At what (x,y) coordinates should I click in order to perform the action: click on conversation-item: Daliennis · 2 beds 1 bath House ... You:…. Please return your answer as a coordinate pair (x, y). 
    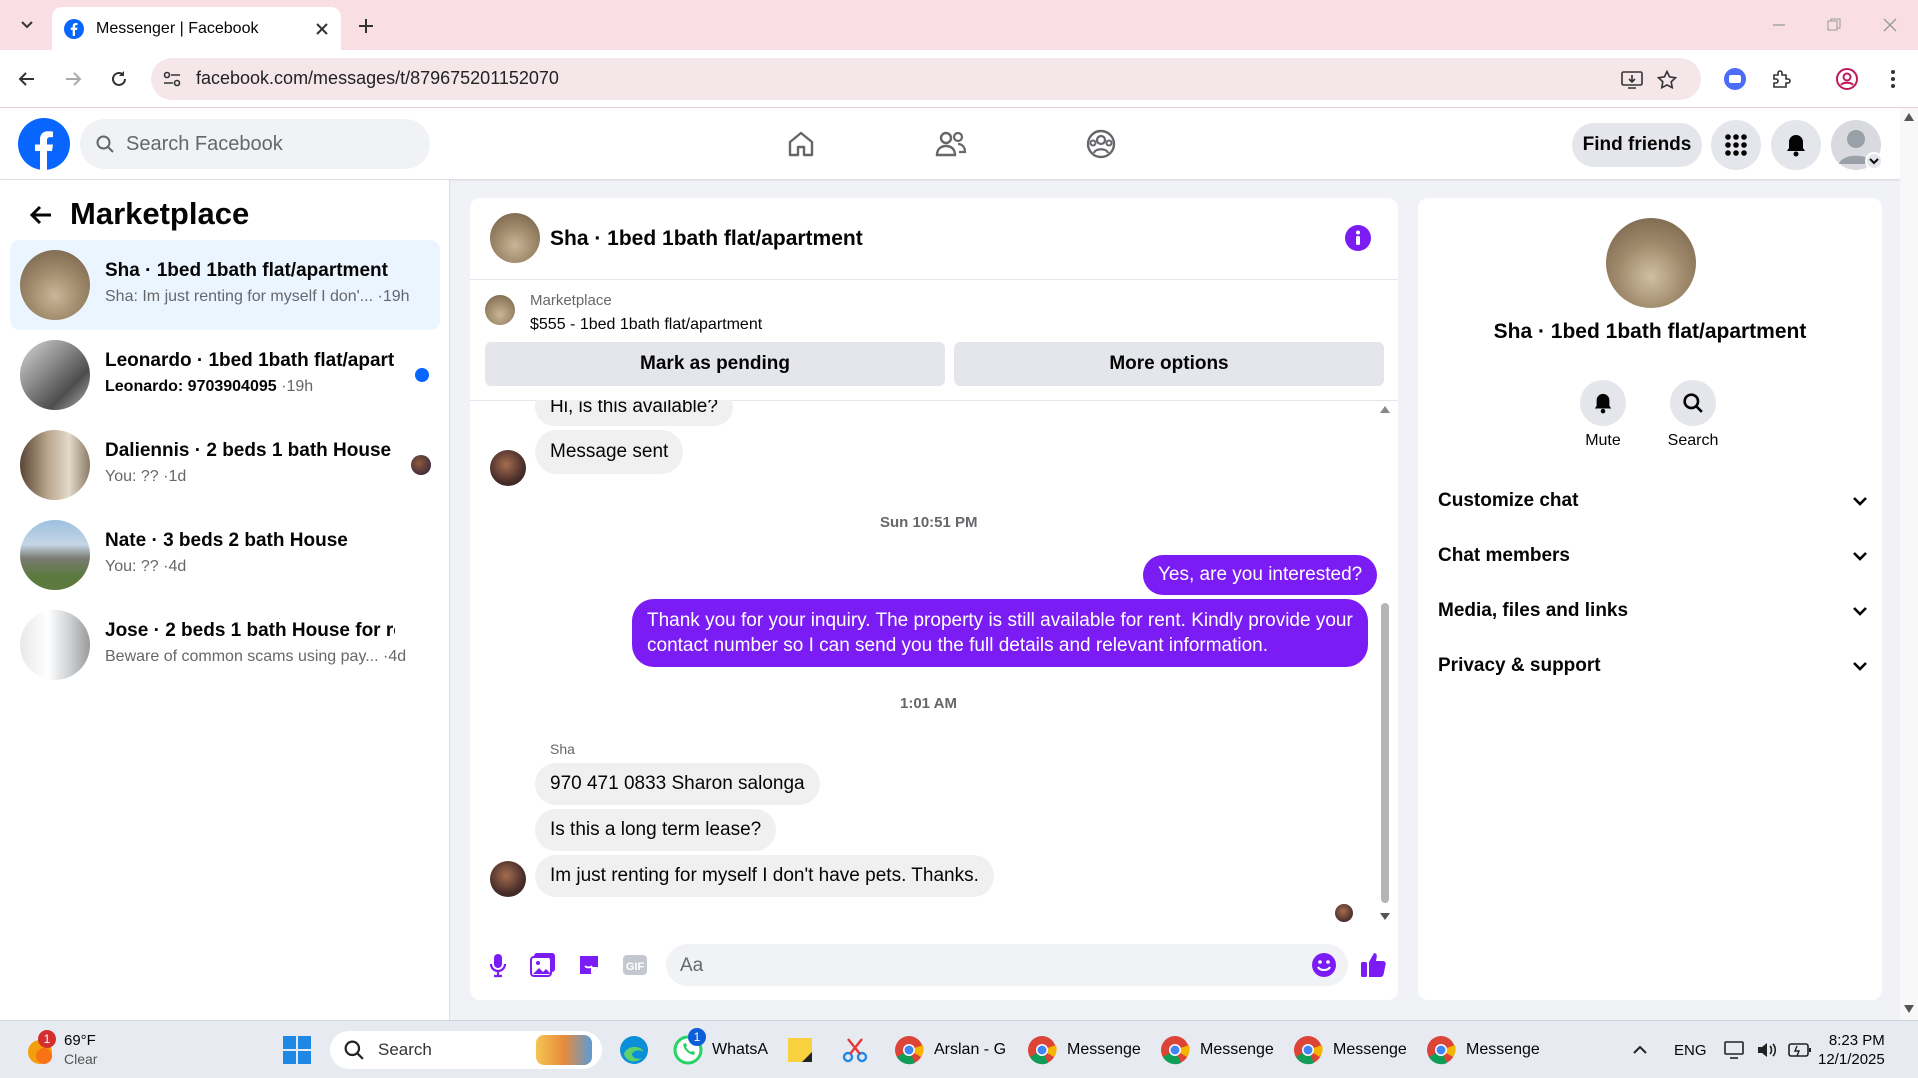
    Looking at the image, I should click on (225, 465).